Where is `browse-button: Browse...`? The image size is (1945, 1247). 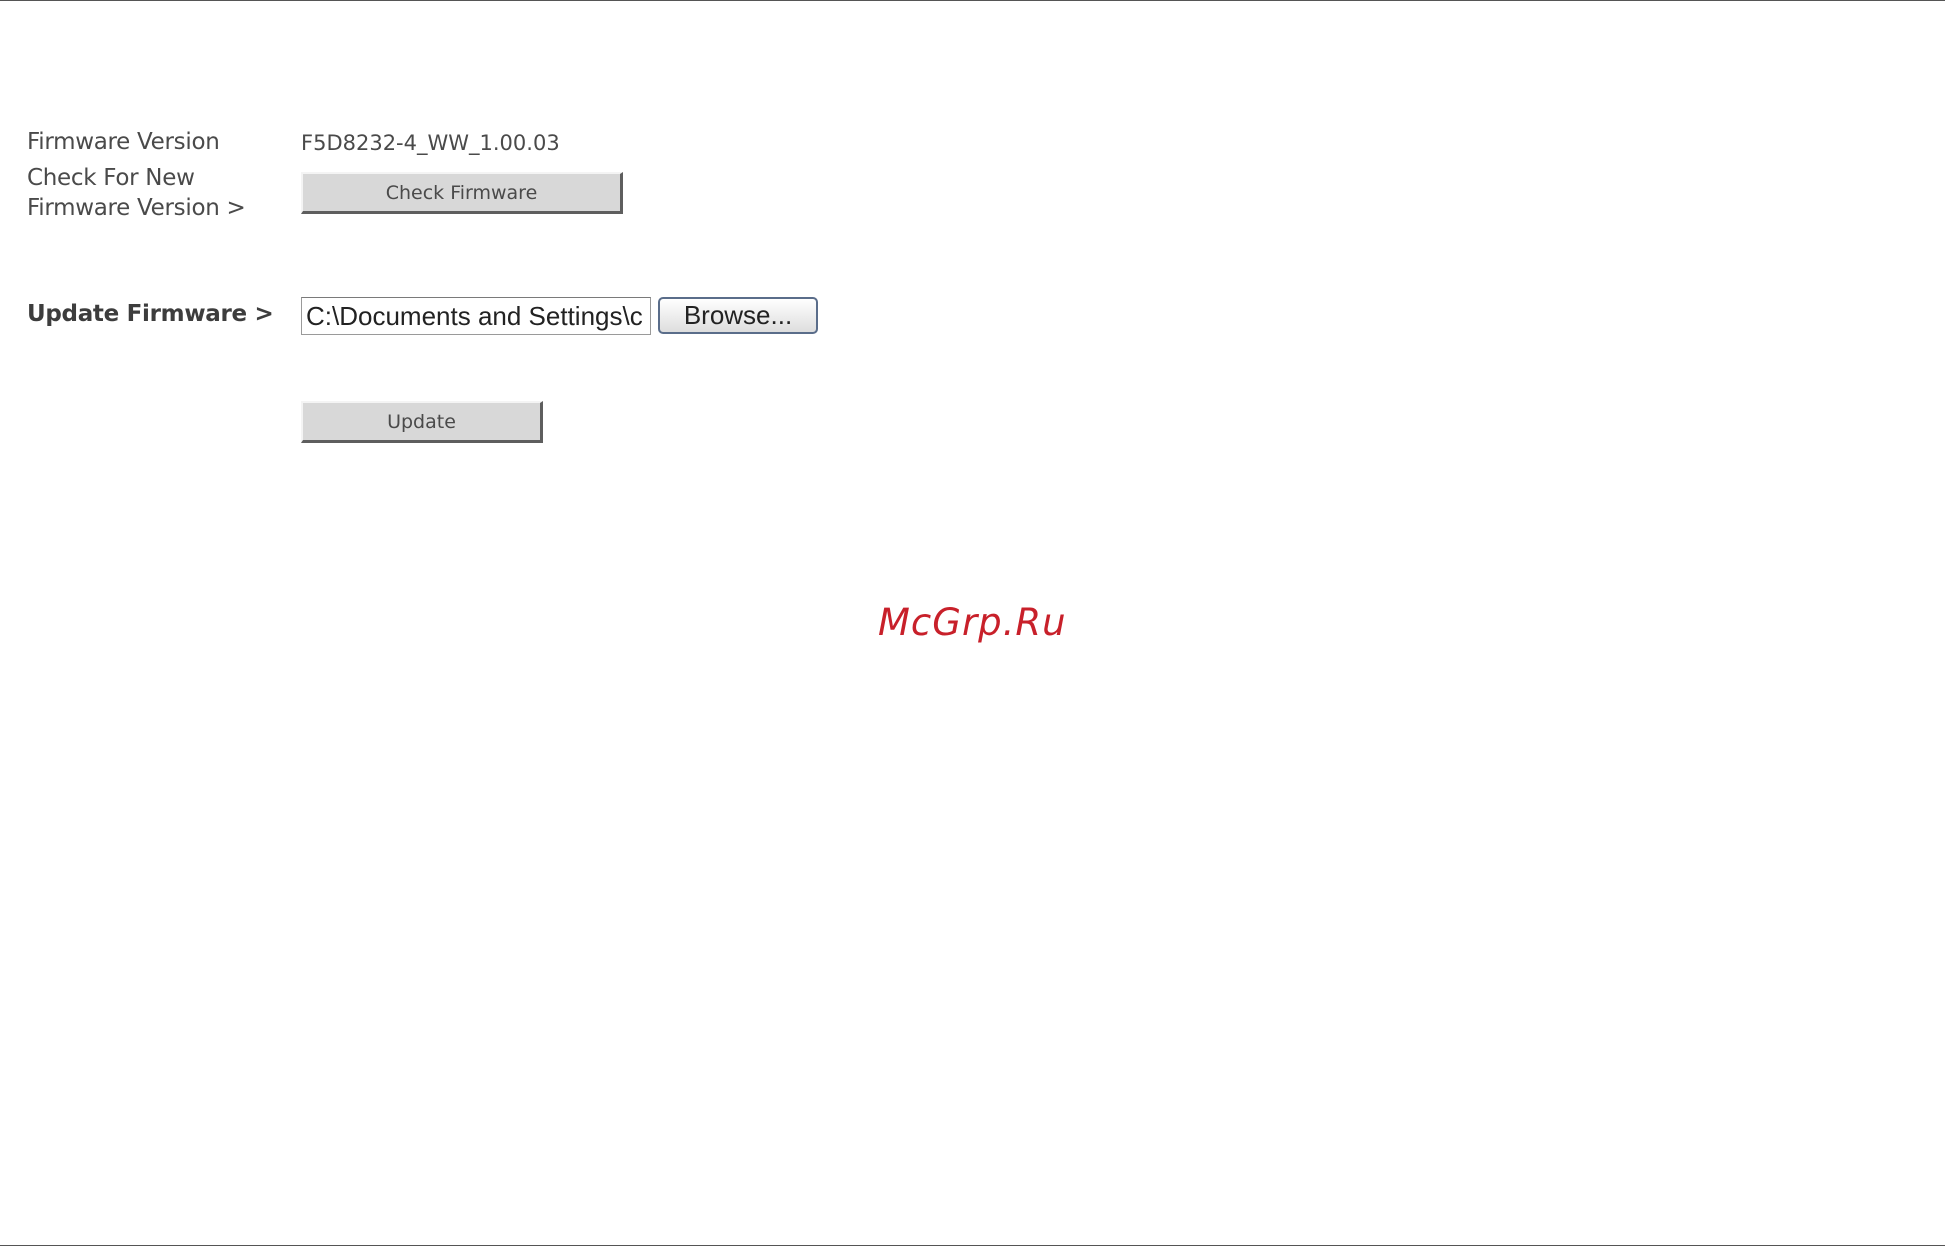
browse-button: Browse... is located at coordinates (738, 315).